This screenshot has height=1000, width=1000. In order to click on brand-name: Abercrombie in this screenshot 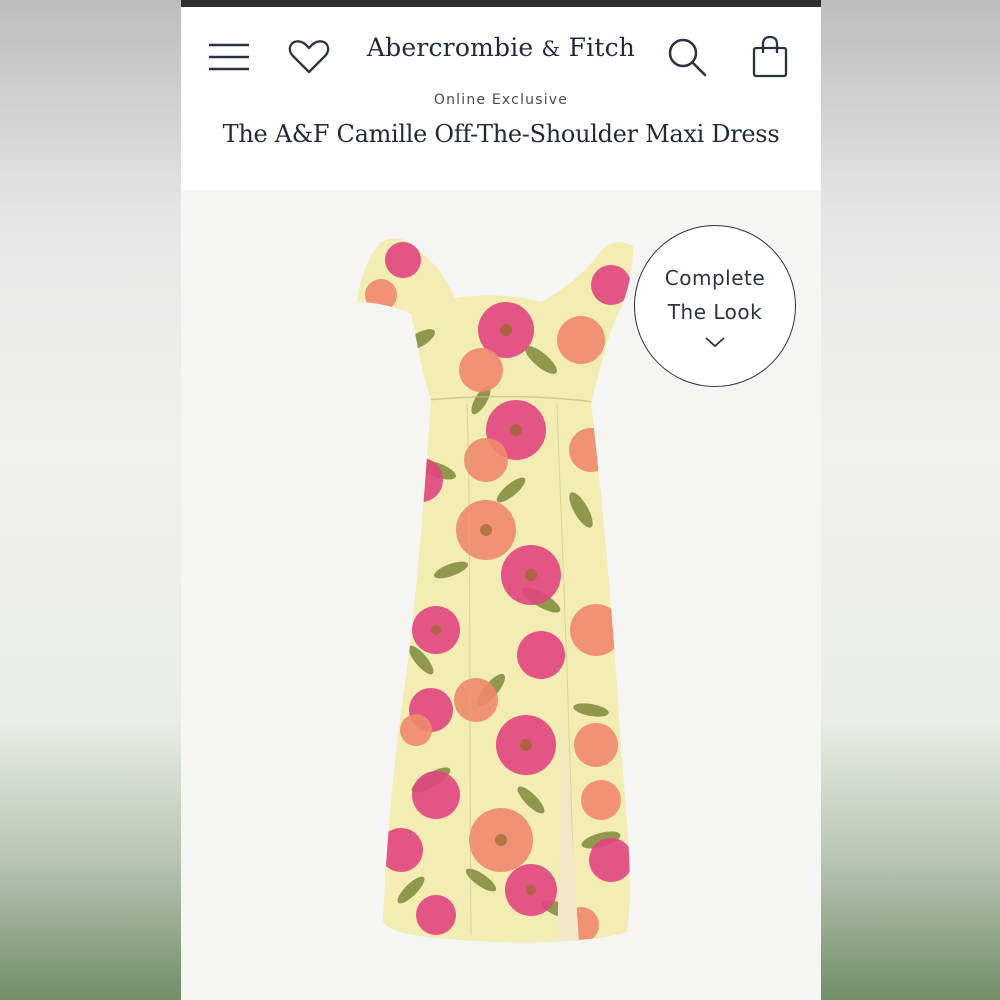, I will do `click(450, 47)`.